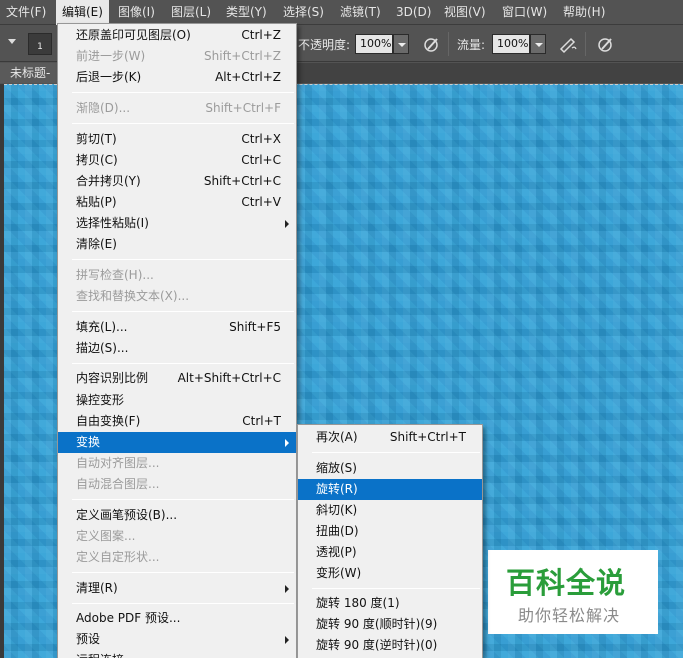  What do you see at coordinates (431, 45) in the screenshot?
I see `pressure-opacity-icon` at bounding box center [431, 45].